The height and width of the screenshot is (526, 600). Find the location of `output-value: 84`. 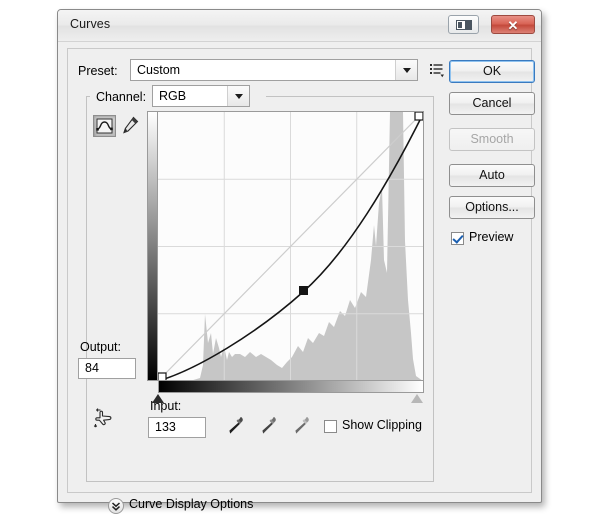

output-value: 84 is located at coordinates (92, 368).